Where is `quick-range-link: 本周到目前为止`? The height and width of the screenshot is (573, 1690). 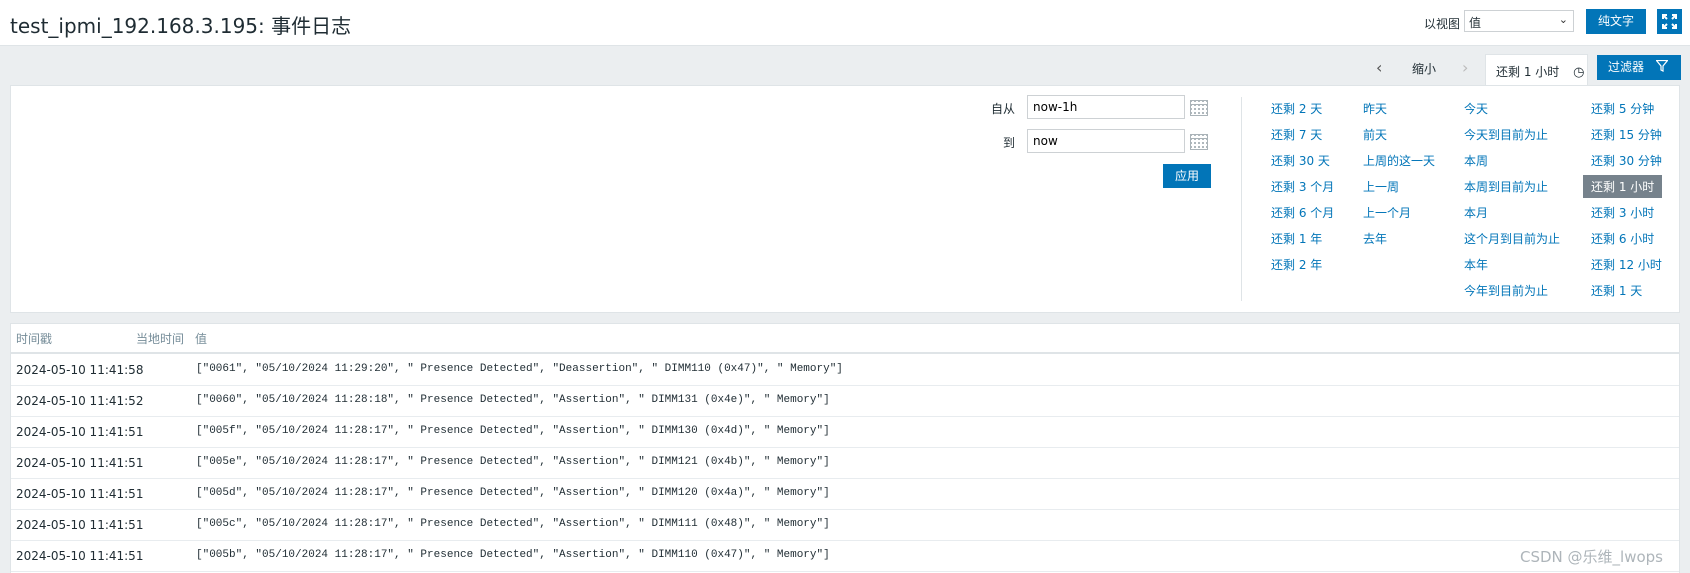
quick-range-link: 本周到目前为止 is located at coordinates (1506, 186).